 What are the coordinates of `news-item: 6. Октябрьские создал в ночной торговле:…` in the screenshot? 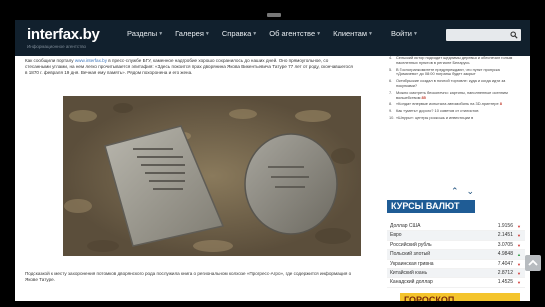 It's located at (454, 83).